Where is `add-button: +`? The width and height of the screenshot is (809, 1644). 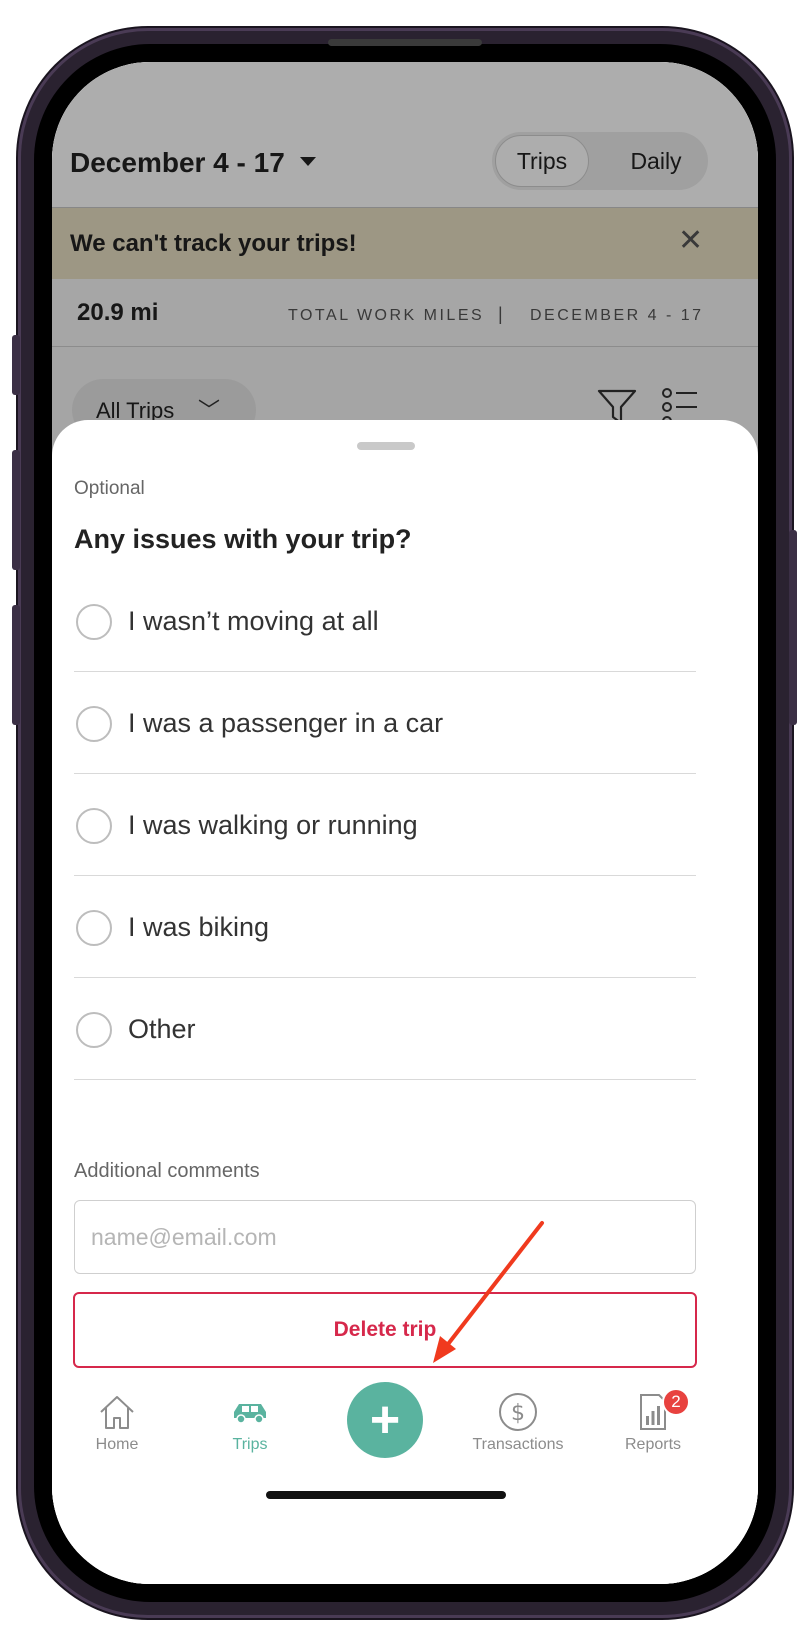 add-button: + is located at coordinates (385, 1420).